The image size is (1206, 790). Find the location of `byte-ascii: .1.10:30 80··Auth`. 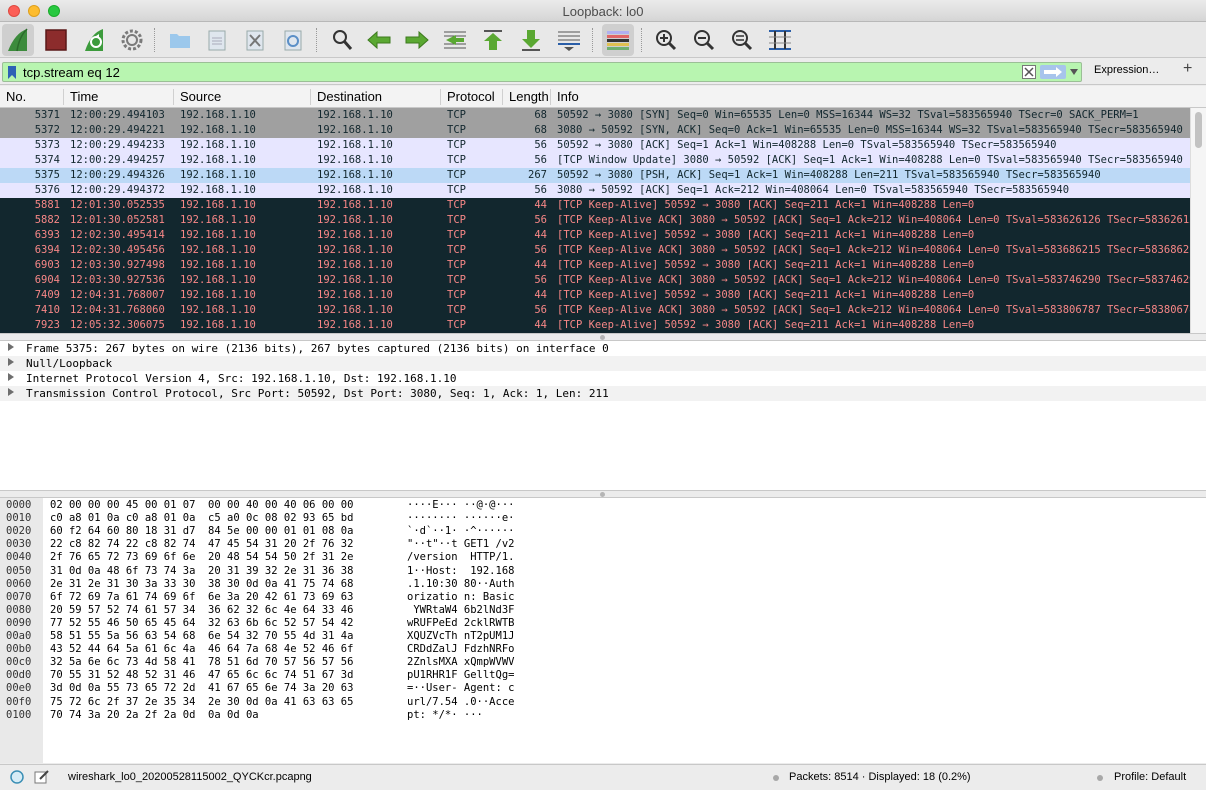

byte-ascii: .1.10:30 80··Auth is located at coordinates (461, 583).